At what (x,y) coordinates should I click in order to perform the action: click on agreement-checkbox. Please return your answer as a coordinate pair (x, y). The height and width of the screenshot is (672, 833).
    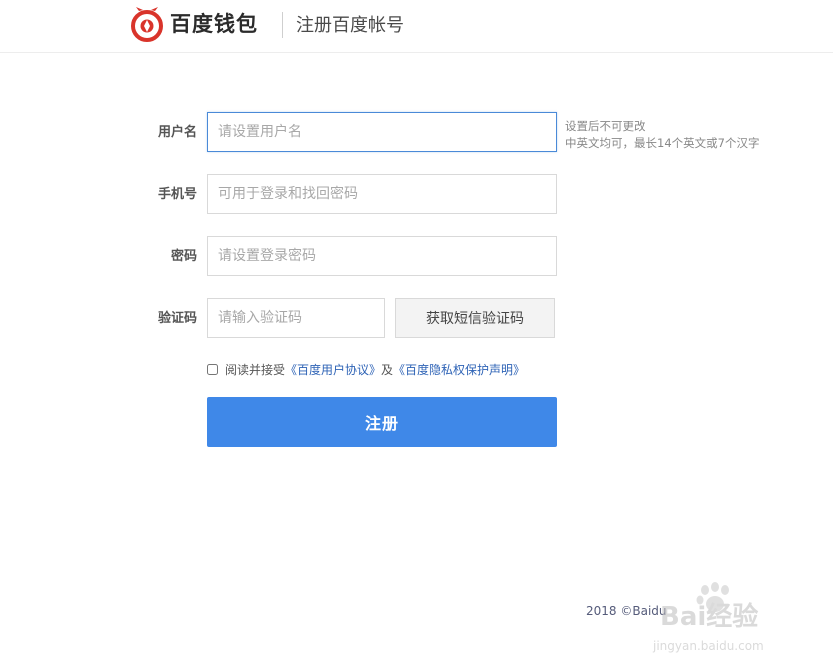
    Looking at the image, I should click on (212, 369).